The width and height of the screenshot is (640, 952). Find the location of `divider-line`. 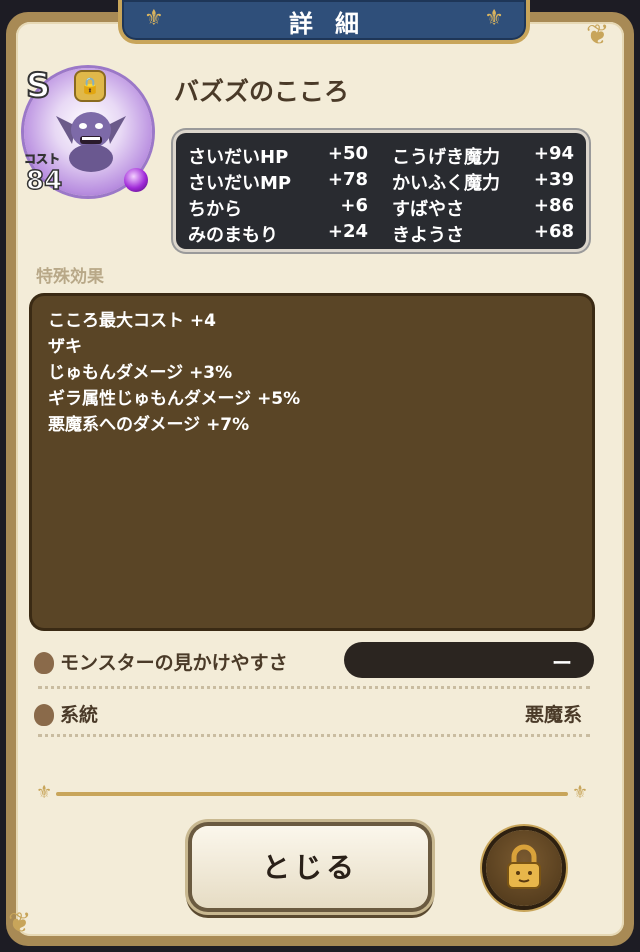

divider-line is located at coordinates (312, 794).